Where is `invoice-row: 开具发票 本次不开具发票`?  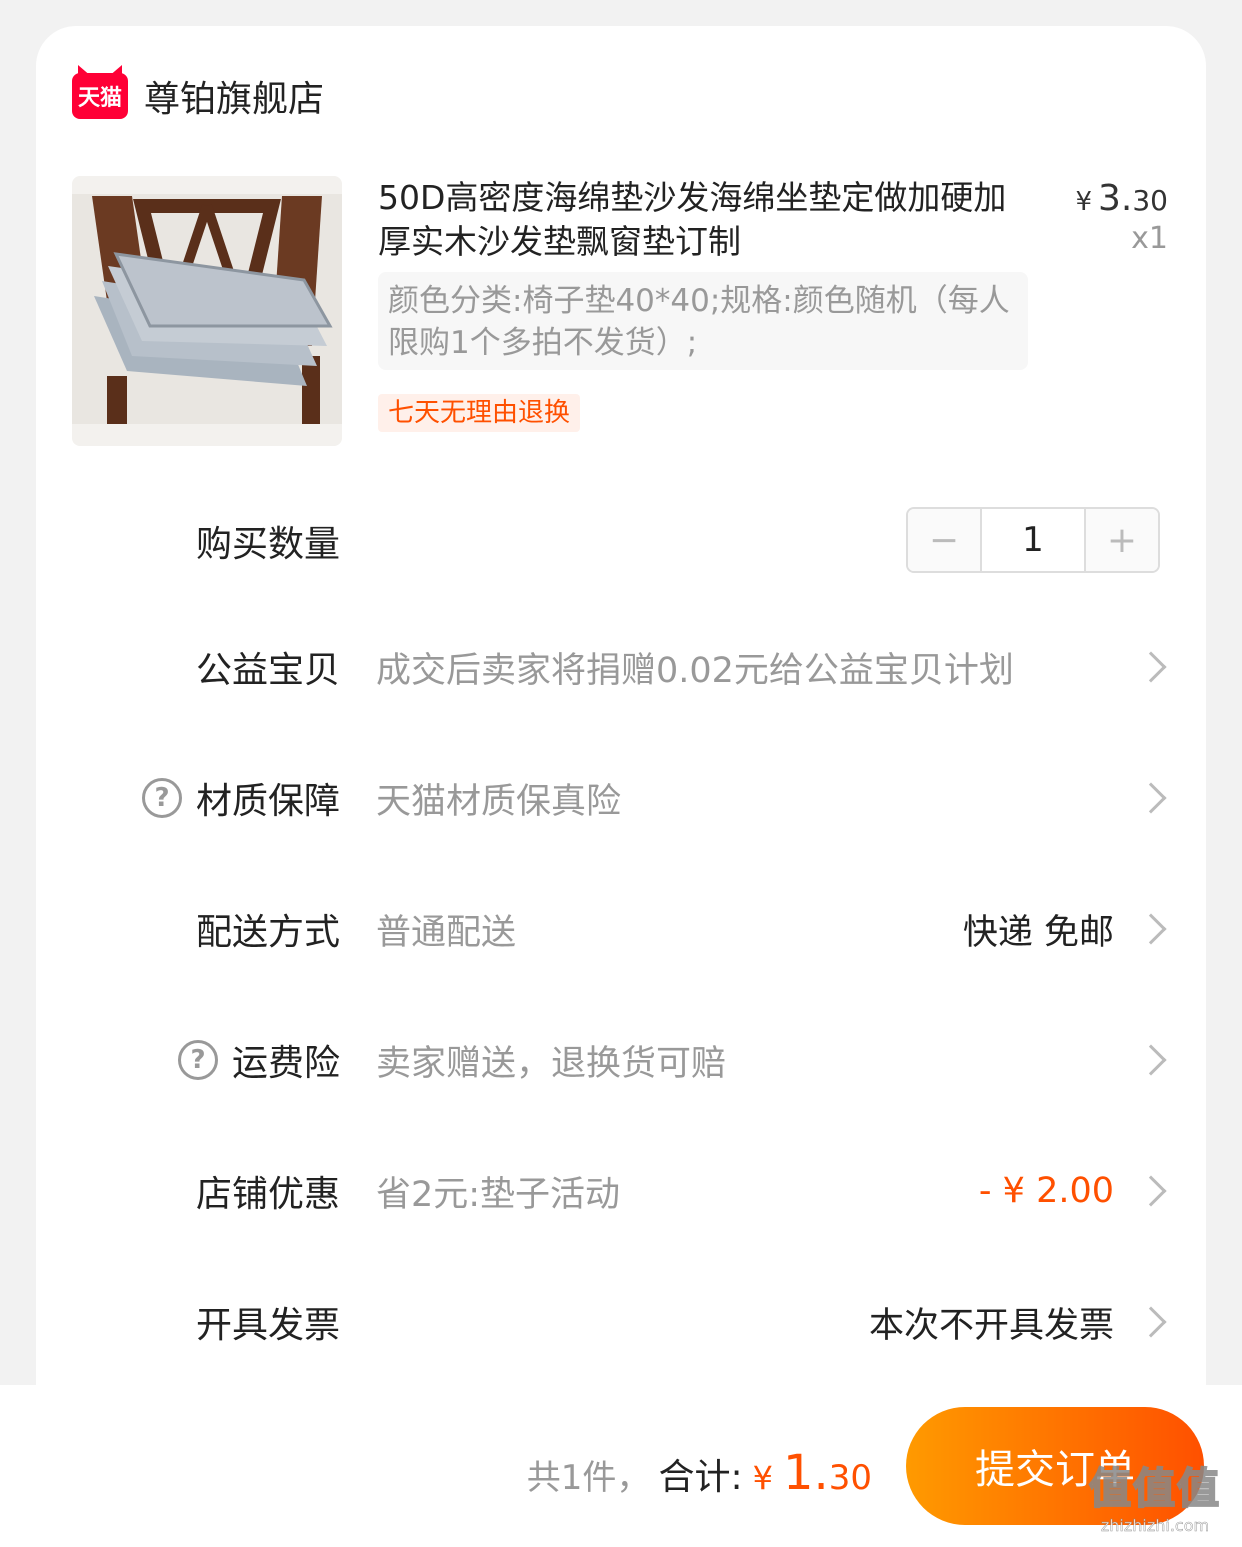
invoice-row: 开具发票 本次不开具发票 is located at coordinates (621, 1322).